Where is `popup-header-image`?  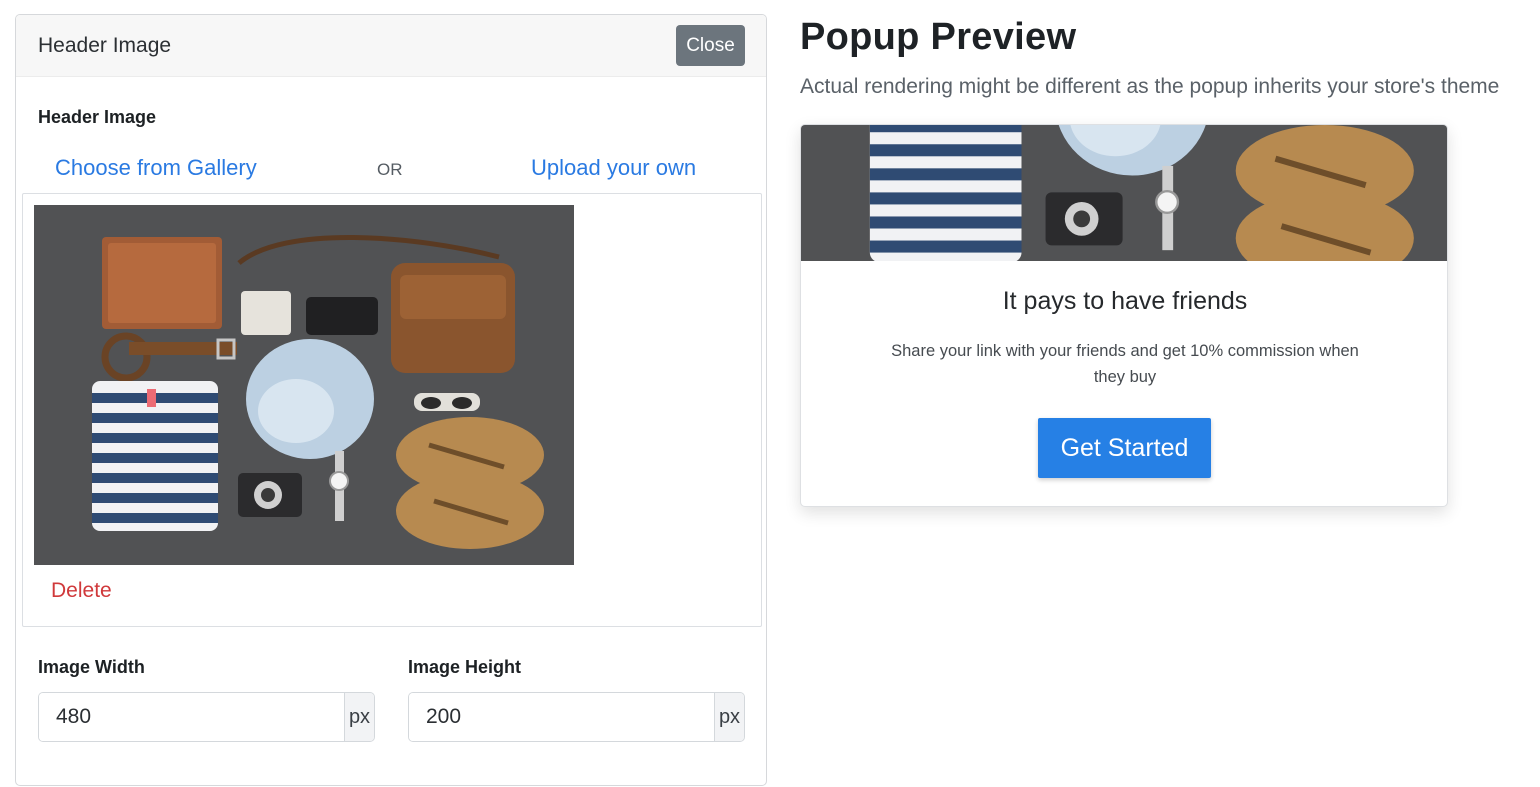 popup-header-image is located at coordinates (1124, 193).